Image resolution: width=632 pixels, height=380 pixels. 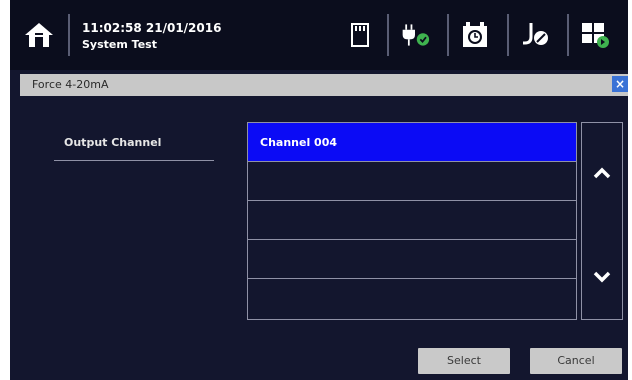 I want to click on sd-card-icon, so click(x=360, y=35).